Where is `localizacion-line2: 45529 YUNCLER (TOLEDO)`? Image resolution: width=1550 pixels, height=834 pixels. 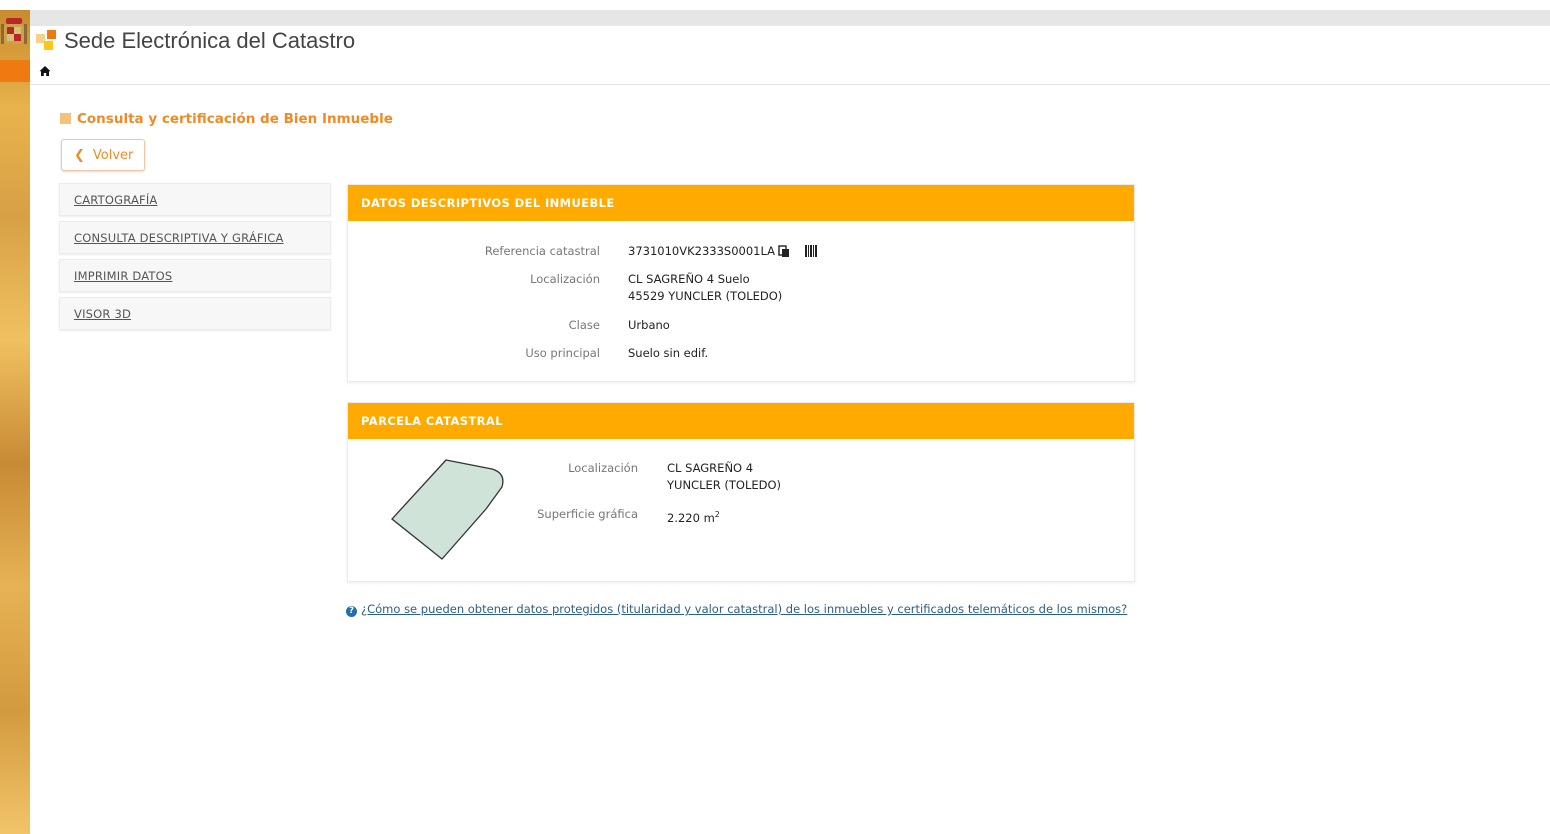 localizacion-line2: 45529 YUNCLER (TOLEDO) is located at coordinates (705, 296).